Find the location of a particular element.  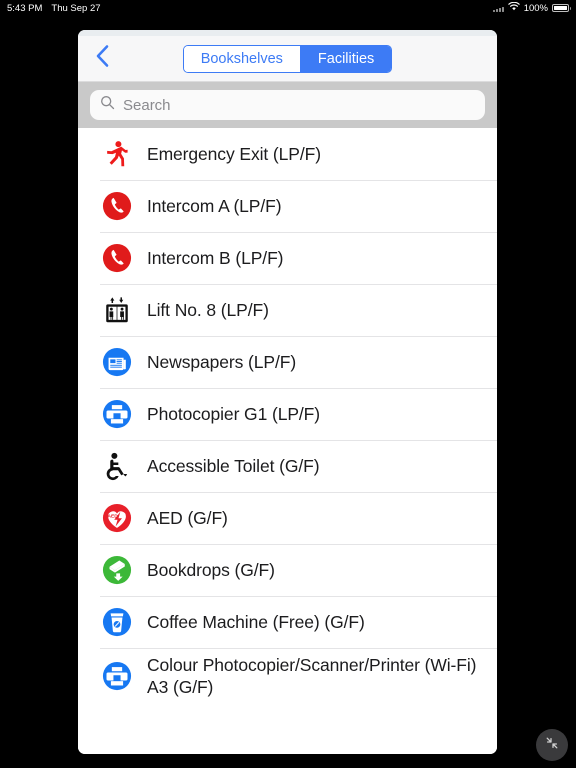

search-bar-container: Search is located at coordinates (287, 105).